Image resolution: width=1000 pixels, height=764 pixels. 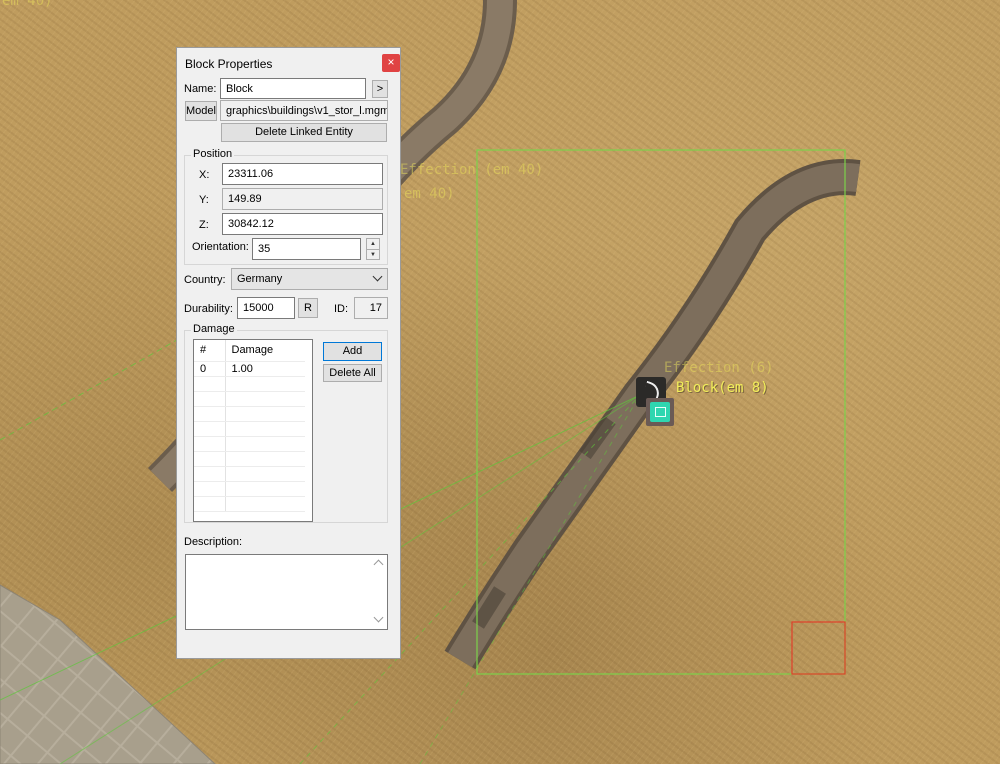 I want to click on table-row: 0 1.00, so click(x=249, y=369).